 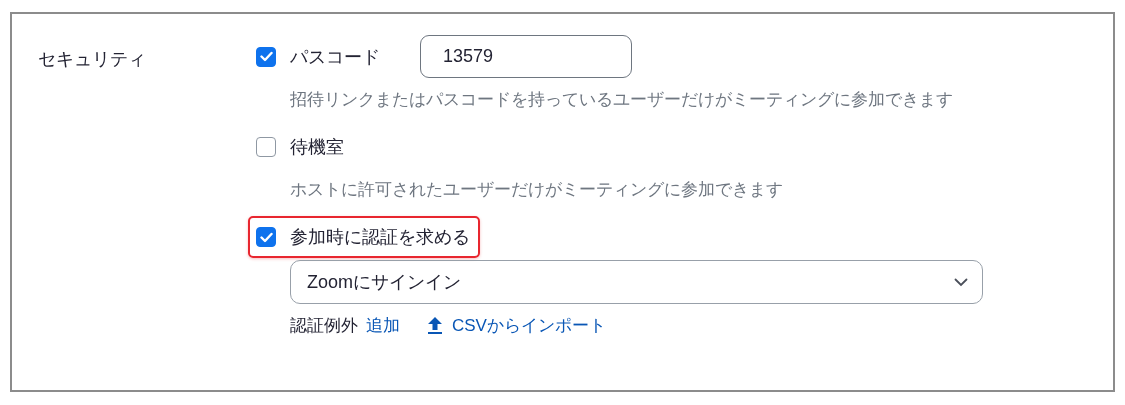 What do you see at coordinates (92, 59) in the screenshot?
I see `section-label: セキュリティ` at bounding box center [92, 59].